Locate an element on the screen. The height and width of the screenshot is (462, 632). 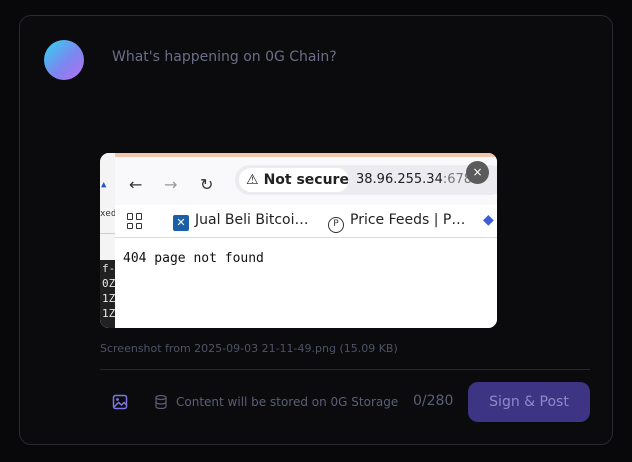
screenshot-fragment-divider is located at coordinates (107, 233).